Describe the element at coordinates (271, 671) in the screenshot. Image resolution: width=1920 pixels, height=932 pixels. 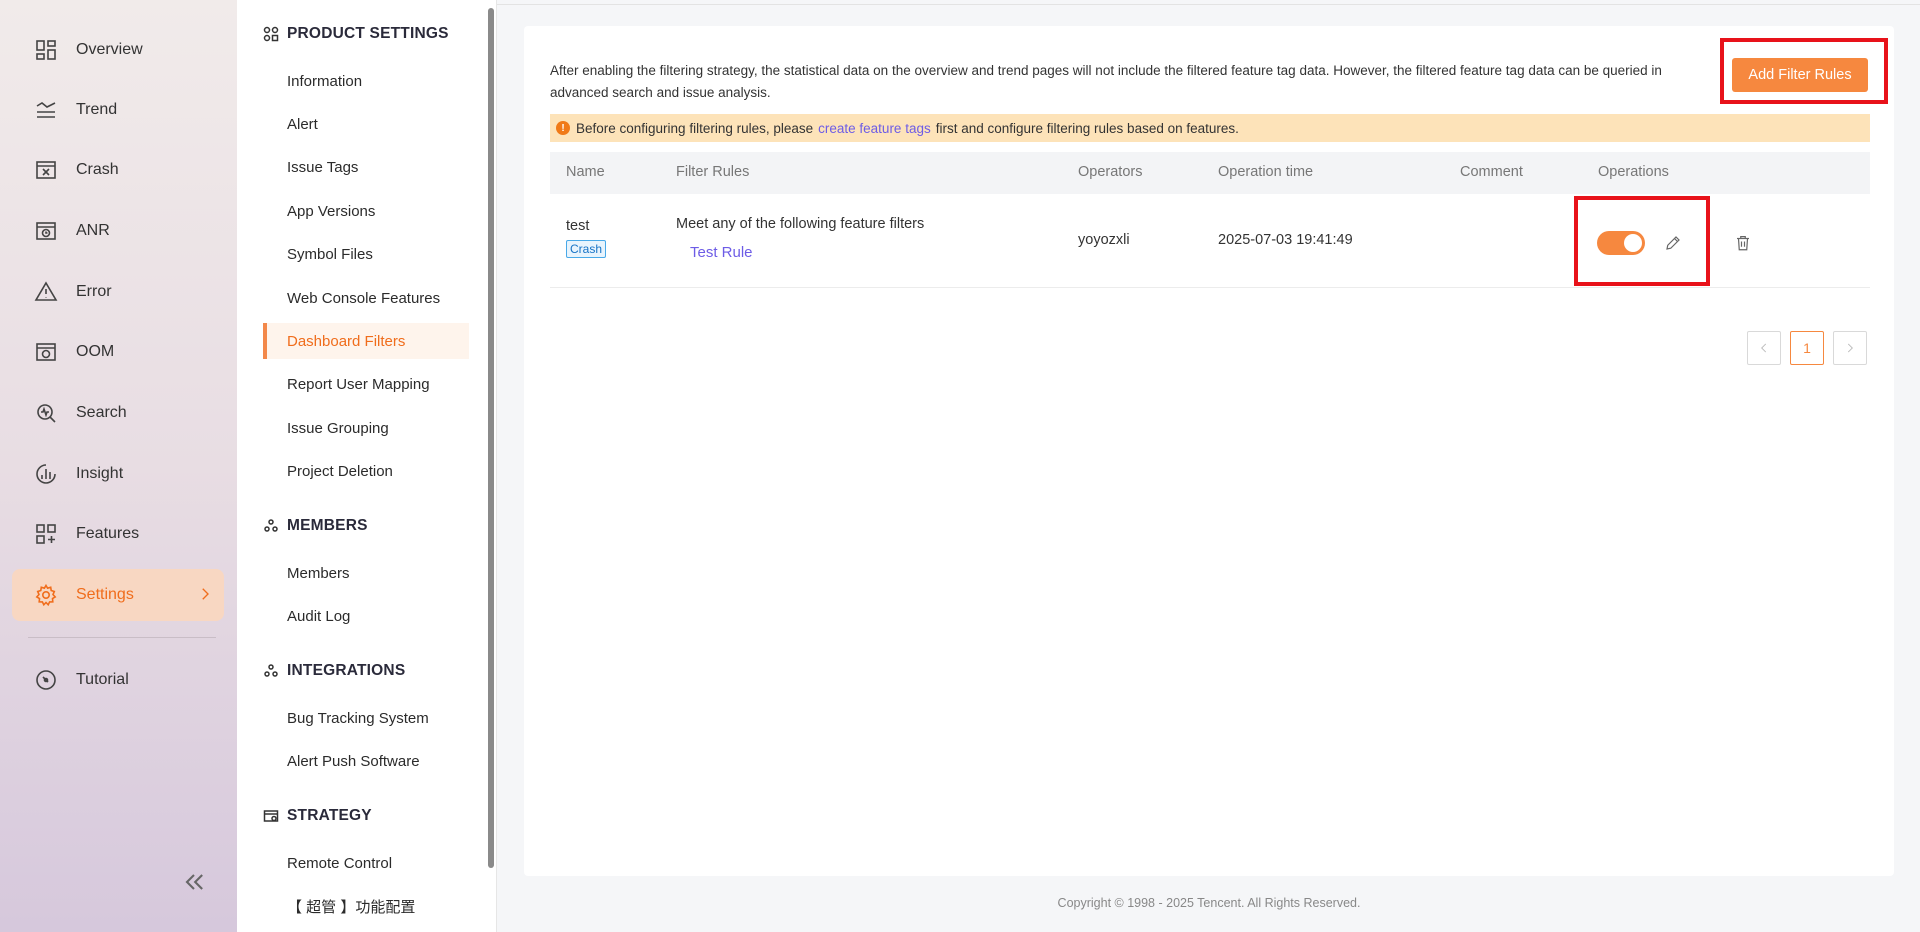
I see `integrations-icon` at that location.